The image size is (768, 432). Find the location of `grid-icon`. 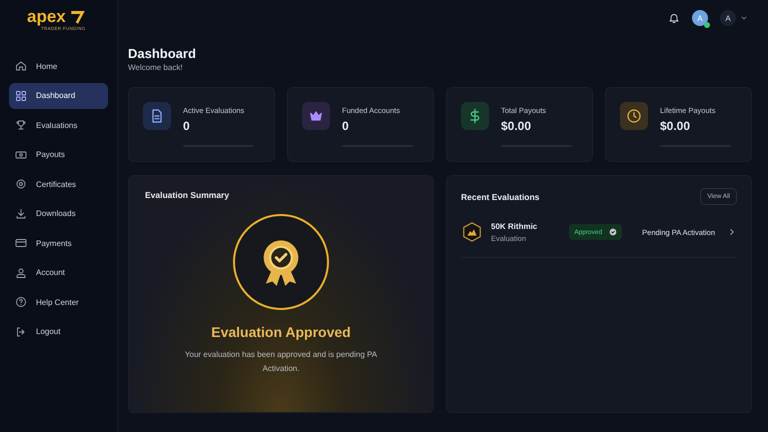

grid-icon is located at coordinates (21, 96).